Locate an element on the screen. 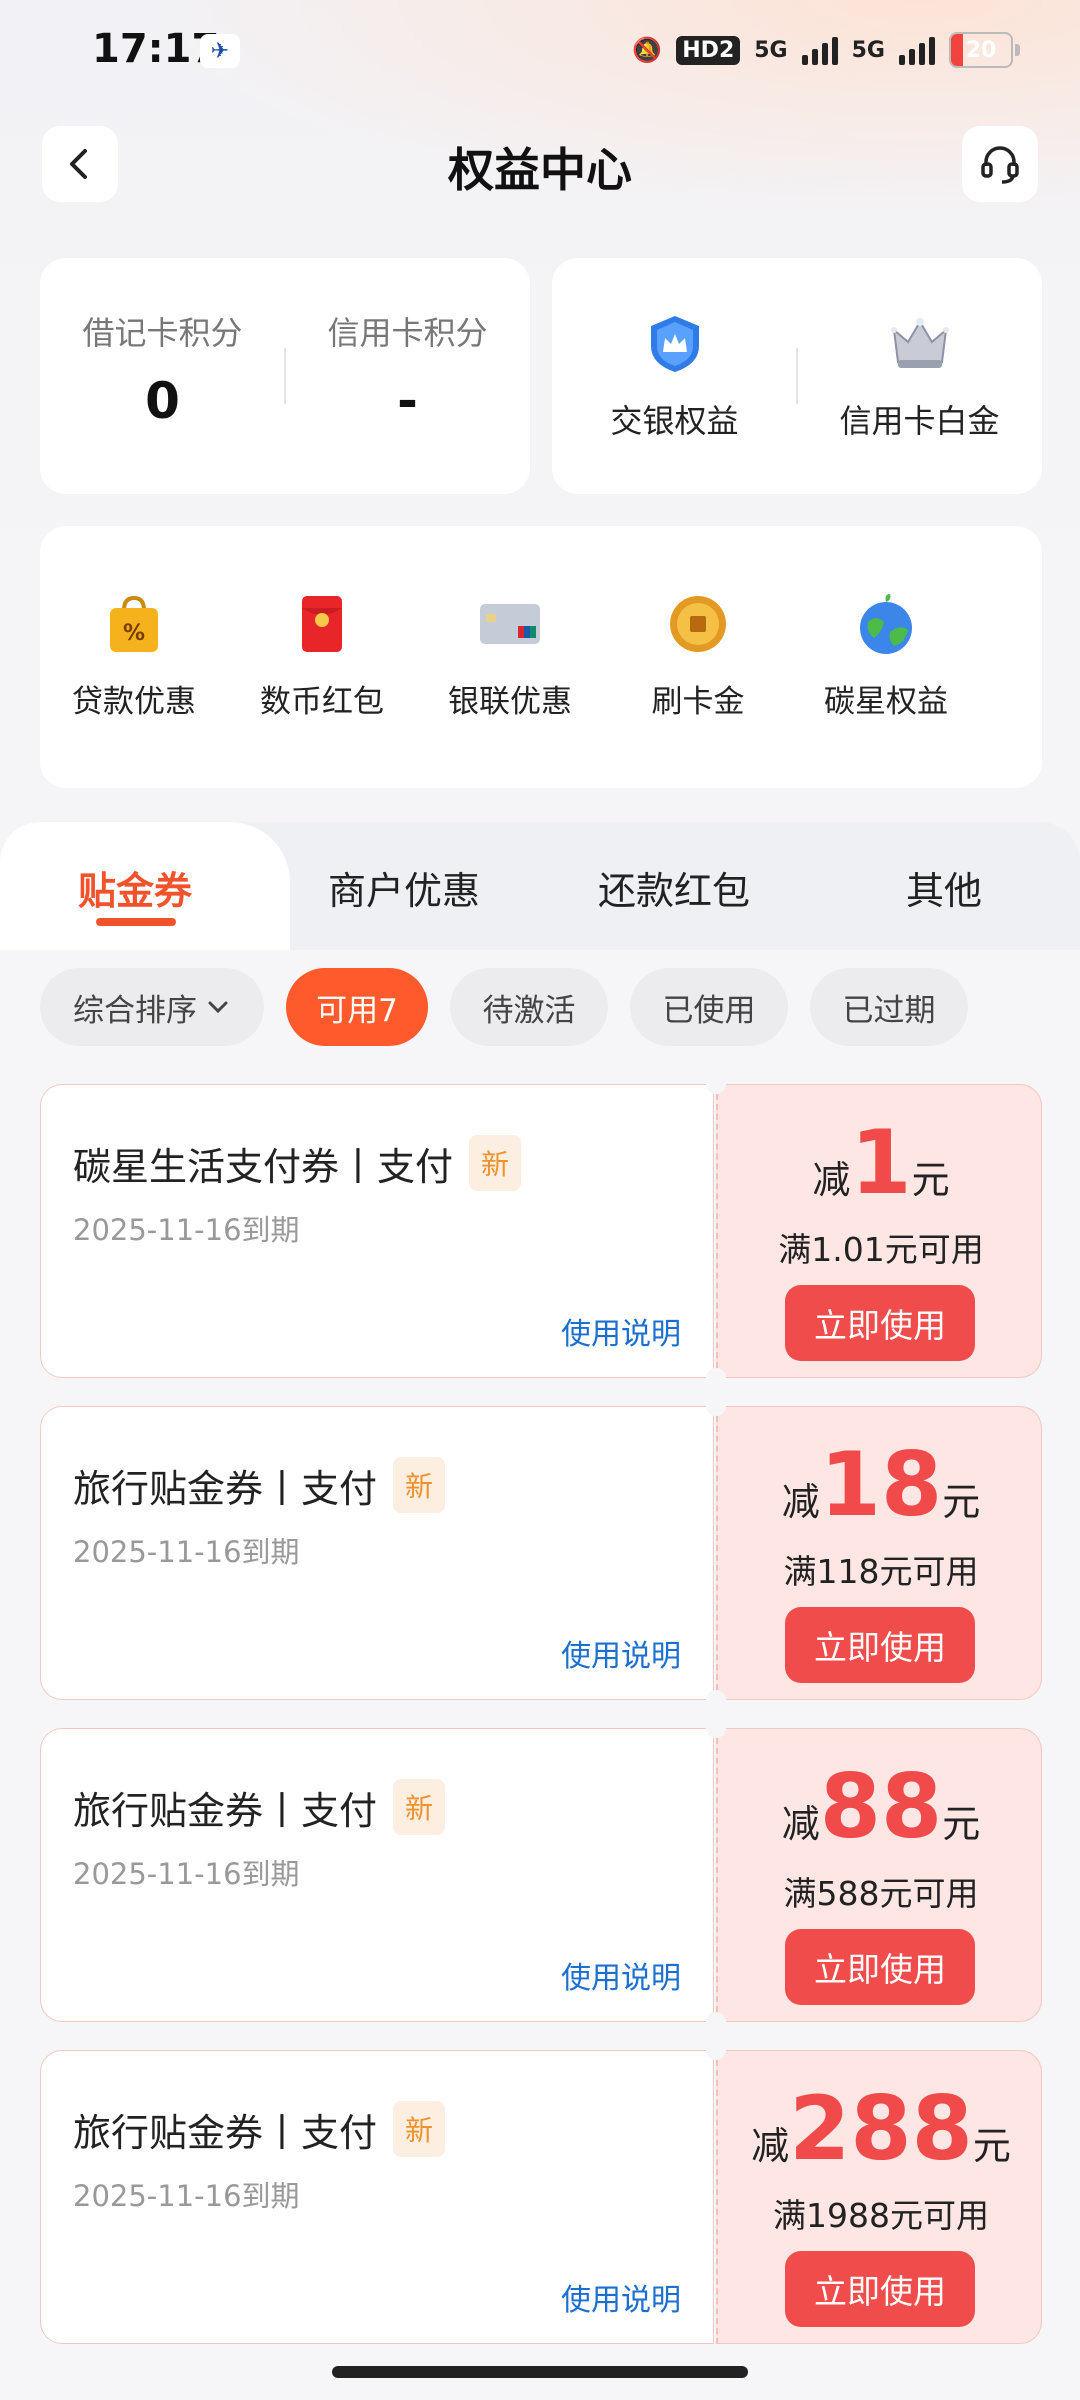 Image resolution: width=1080 pixels, height=2400 pixels. quick-item-unionpay: 银联优惠 is located at coordinates (510, 656).